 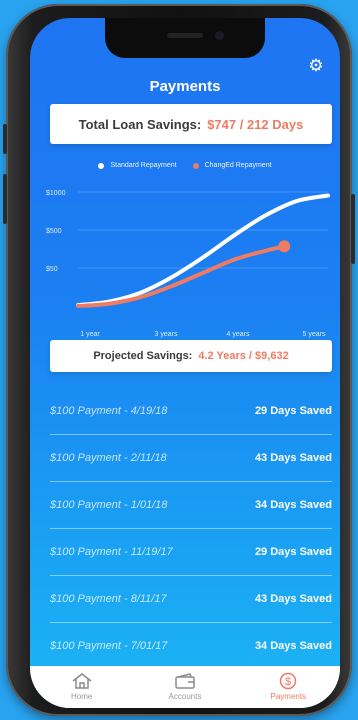 What do you see at coordinates (284, 246) in the screenshot?
I see `changed-repayment-endpoint` at bounding box center [284, 246].